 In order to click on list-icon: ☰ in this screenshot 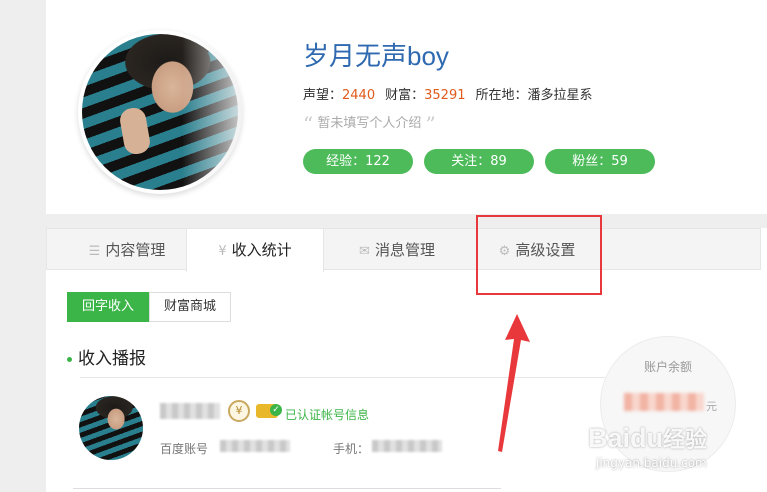, I will do `click(94, 251)`.